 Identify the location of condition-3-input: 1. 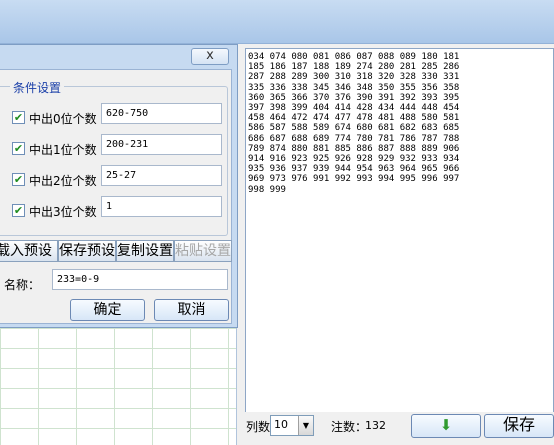
(161, 206).